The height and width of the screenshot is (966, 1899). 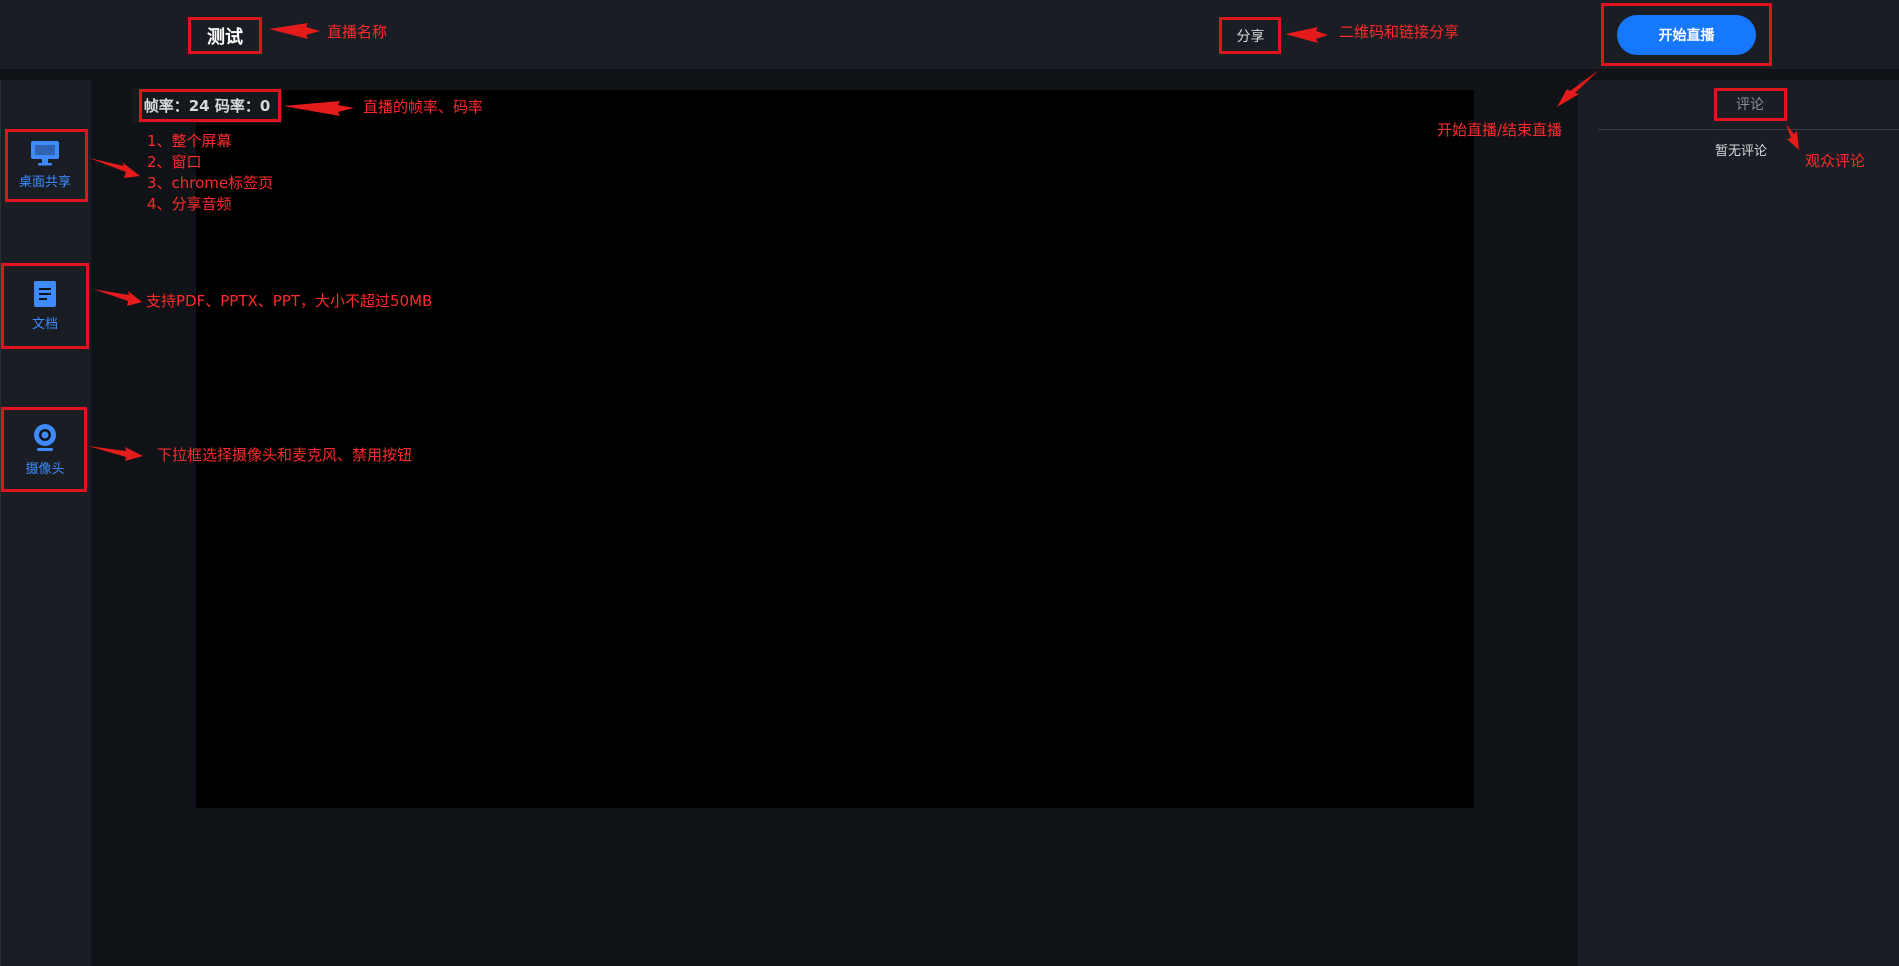 What do you see at coordinates (46, 165) in the screenshot?
I see `annotation-box-desktop` at bounding box center [46, 165].